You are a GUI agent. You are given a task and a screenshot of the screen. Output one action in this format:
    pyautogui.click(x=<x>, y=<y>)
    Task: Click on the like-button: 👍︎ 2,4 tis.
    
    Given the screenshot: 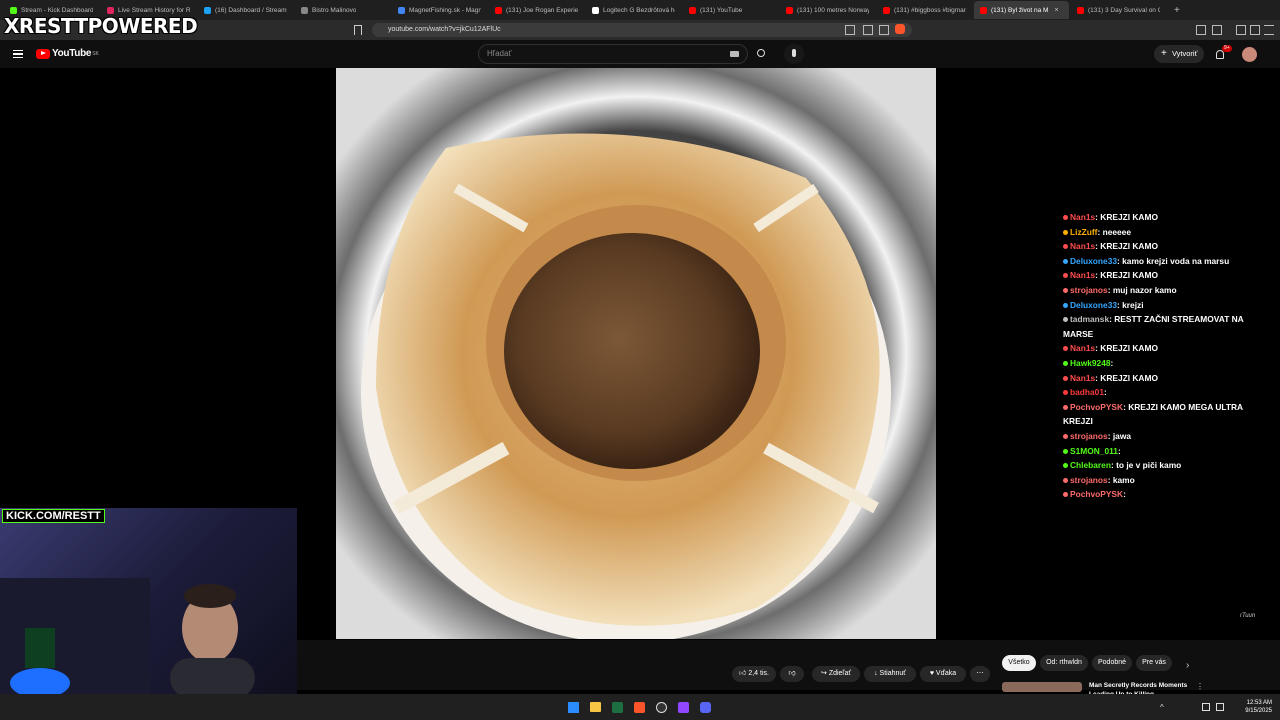 What is the action you would take?
    pyautogui.click(x=754, y=674)
    